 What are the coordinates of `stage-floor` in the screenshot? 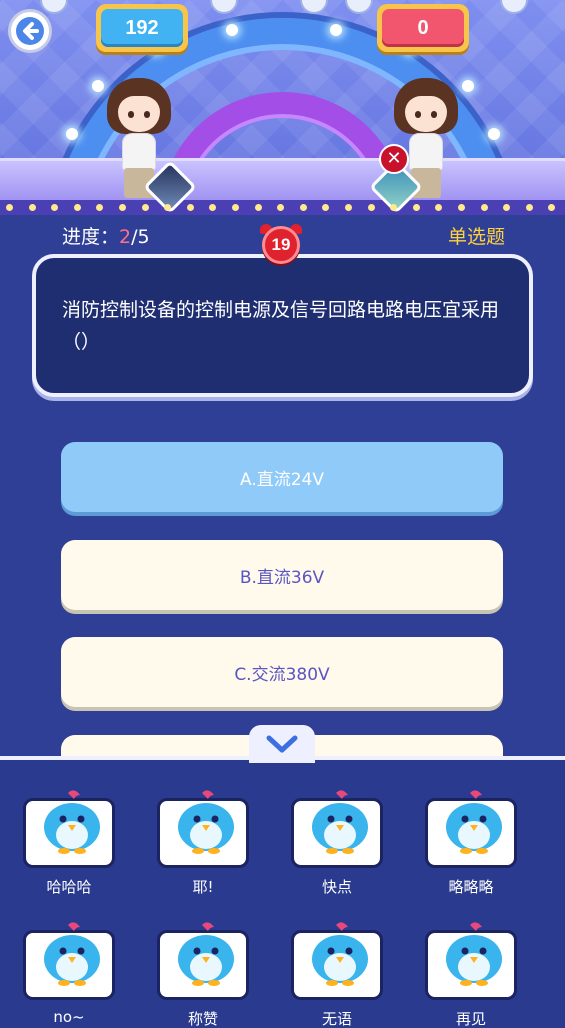 It's located at (282, 181).